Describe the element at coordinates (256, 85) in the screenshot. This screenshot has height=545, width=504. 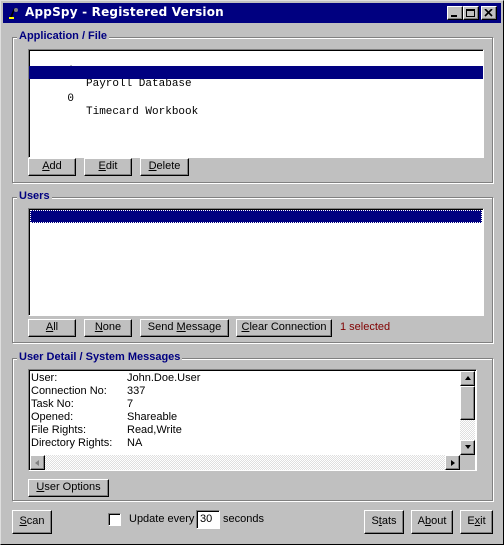
I see `list-item-selected: 1 Telephone List` at that location.